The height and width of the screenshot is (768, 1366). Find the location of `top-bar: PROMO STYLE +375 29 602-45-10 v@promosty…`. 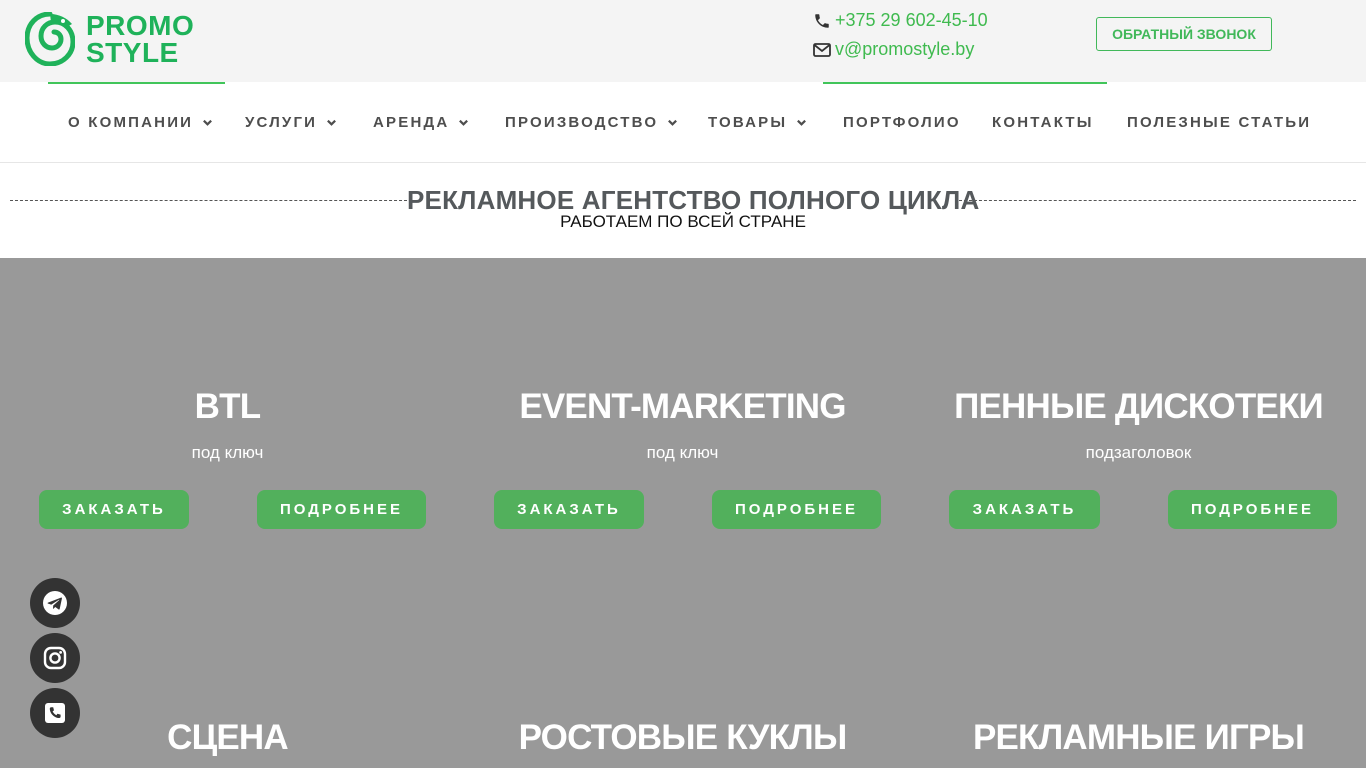

top-bar: PROMO STYLE +375 29 602-45-10 v@promosty… is located at coordinates (683, 41).